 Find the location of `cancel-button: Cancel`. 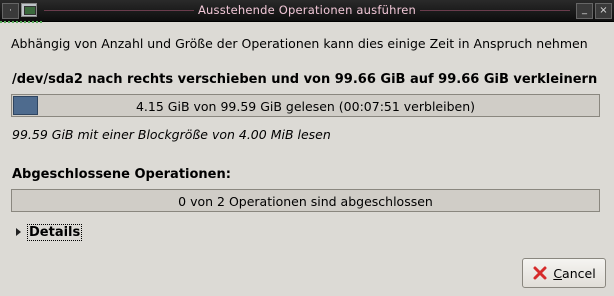

cancel-button: Cancel is located at coordinates (564, 273).